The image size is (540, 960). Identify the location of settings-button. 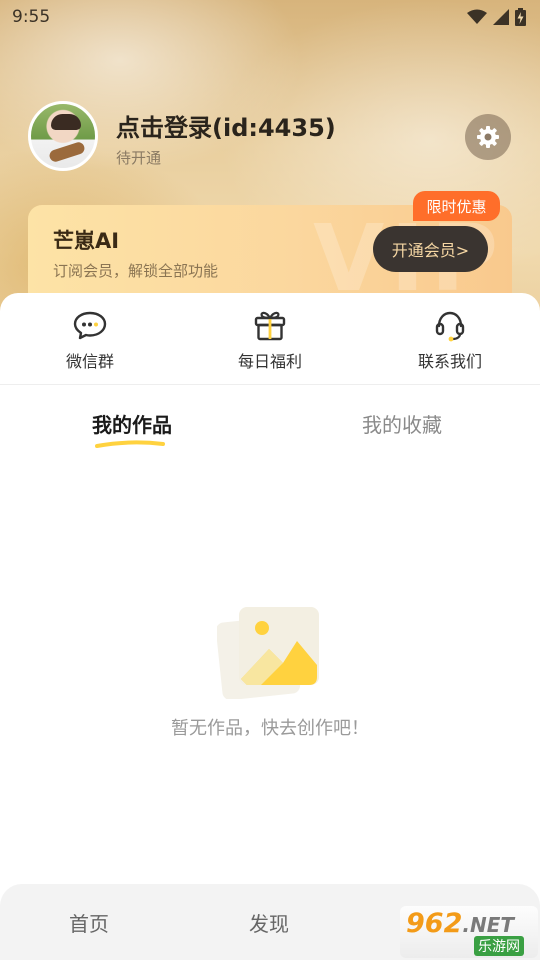
(488, 137).